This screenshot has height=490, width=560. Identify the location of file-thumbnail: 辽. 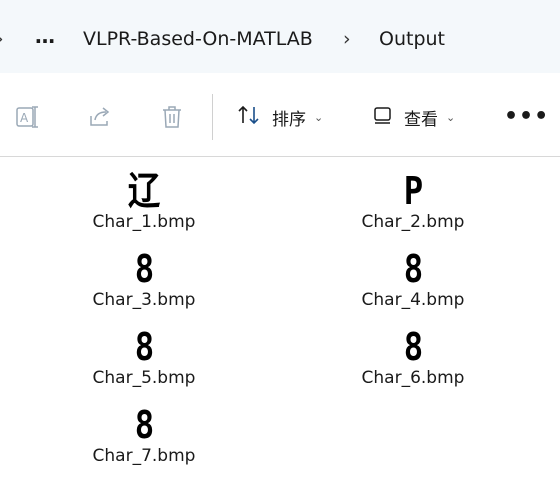
(144, 191).